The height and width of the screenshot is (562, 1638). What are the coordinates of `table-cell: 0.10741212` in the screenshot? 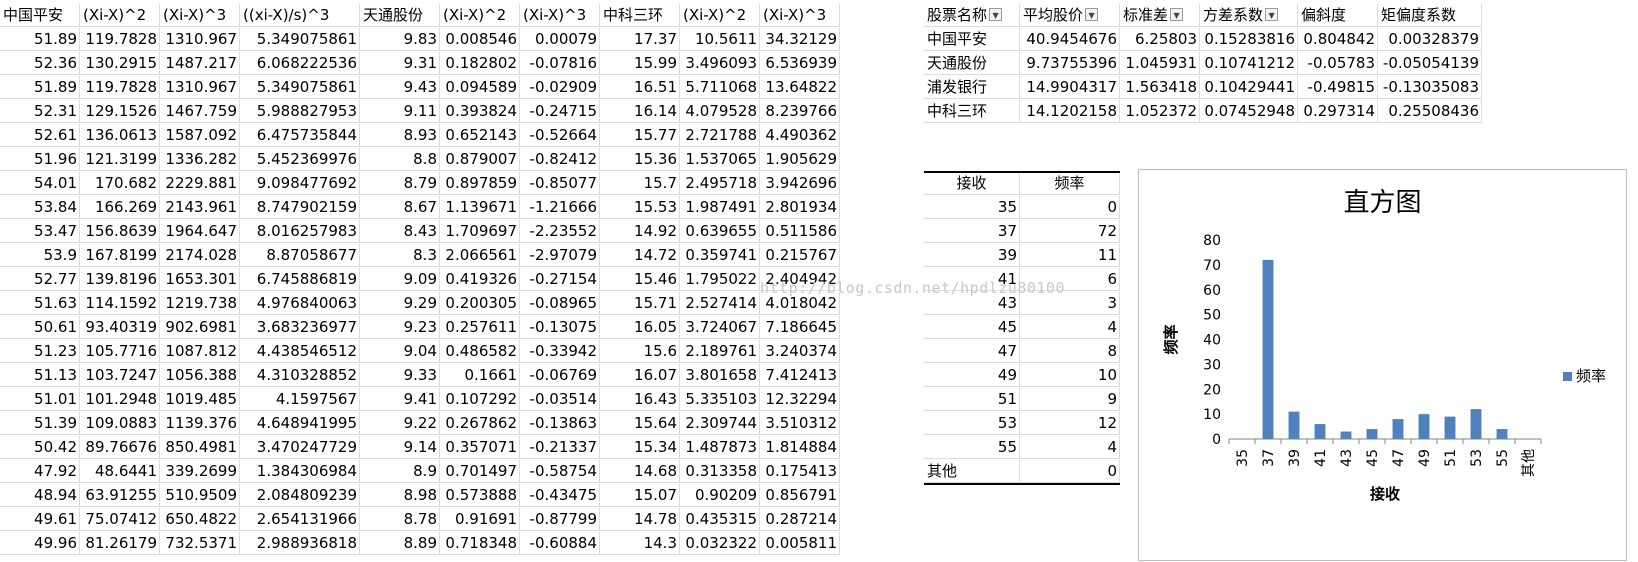 It's located at (1249, 63).